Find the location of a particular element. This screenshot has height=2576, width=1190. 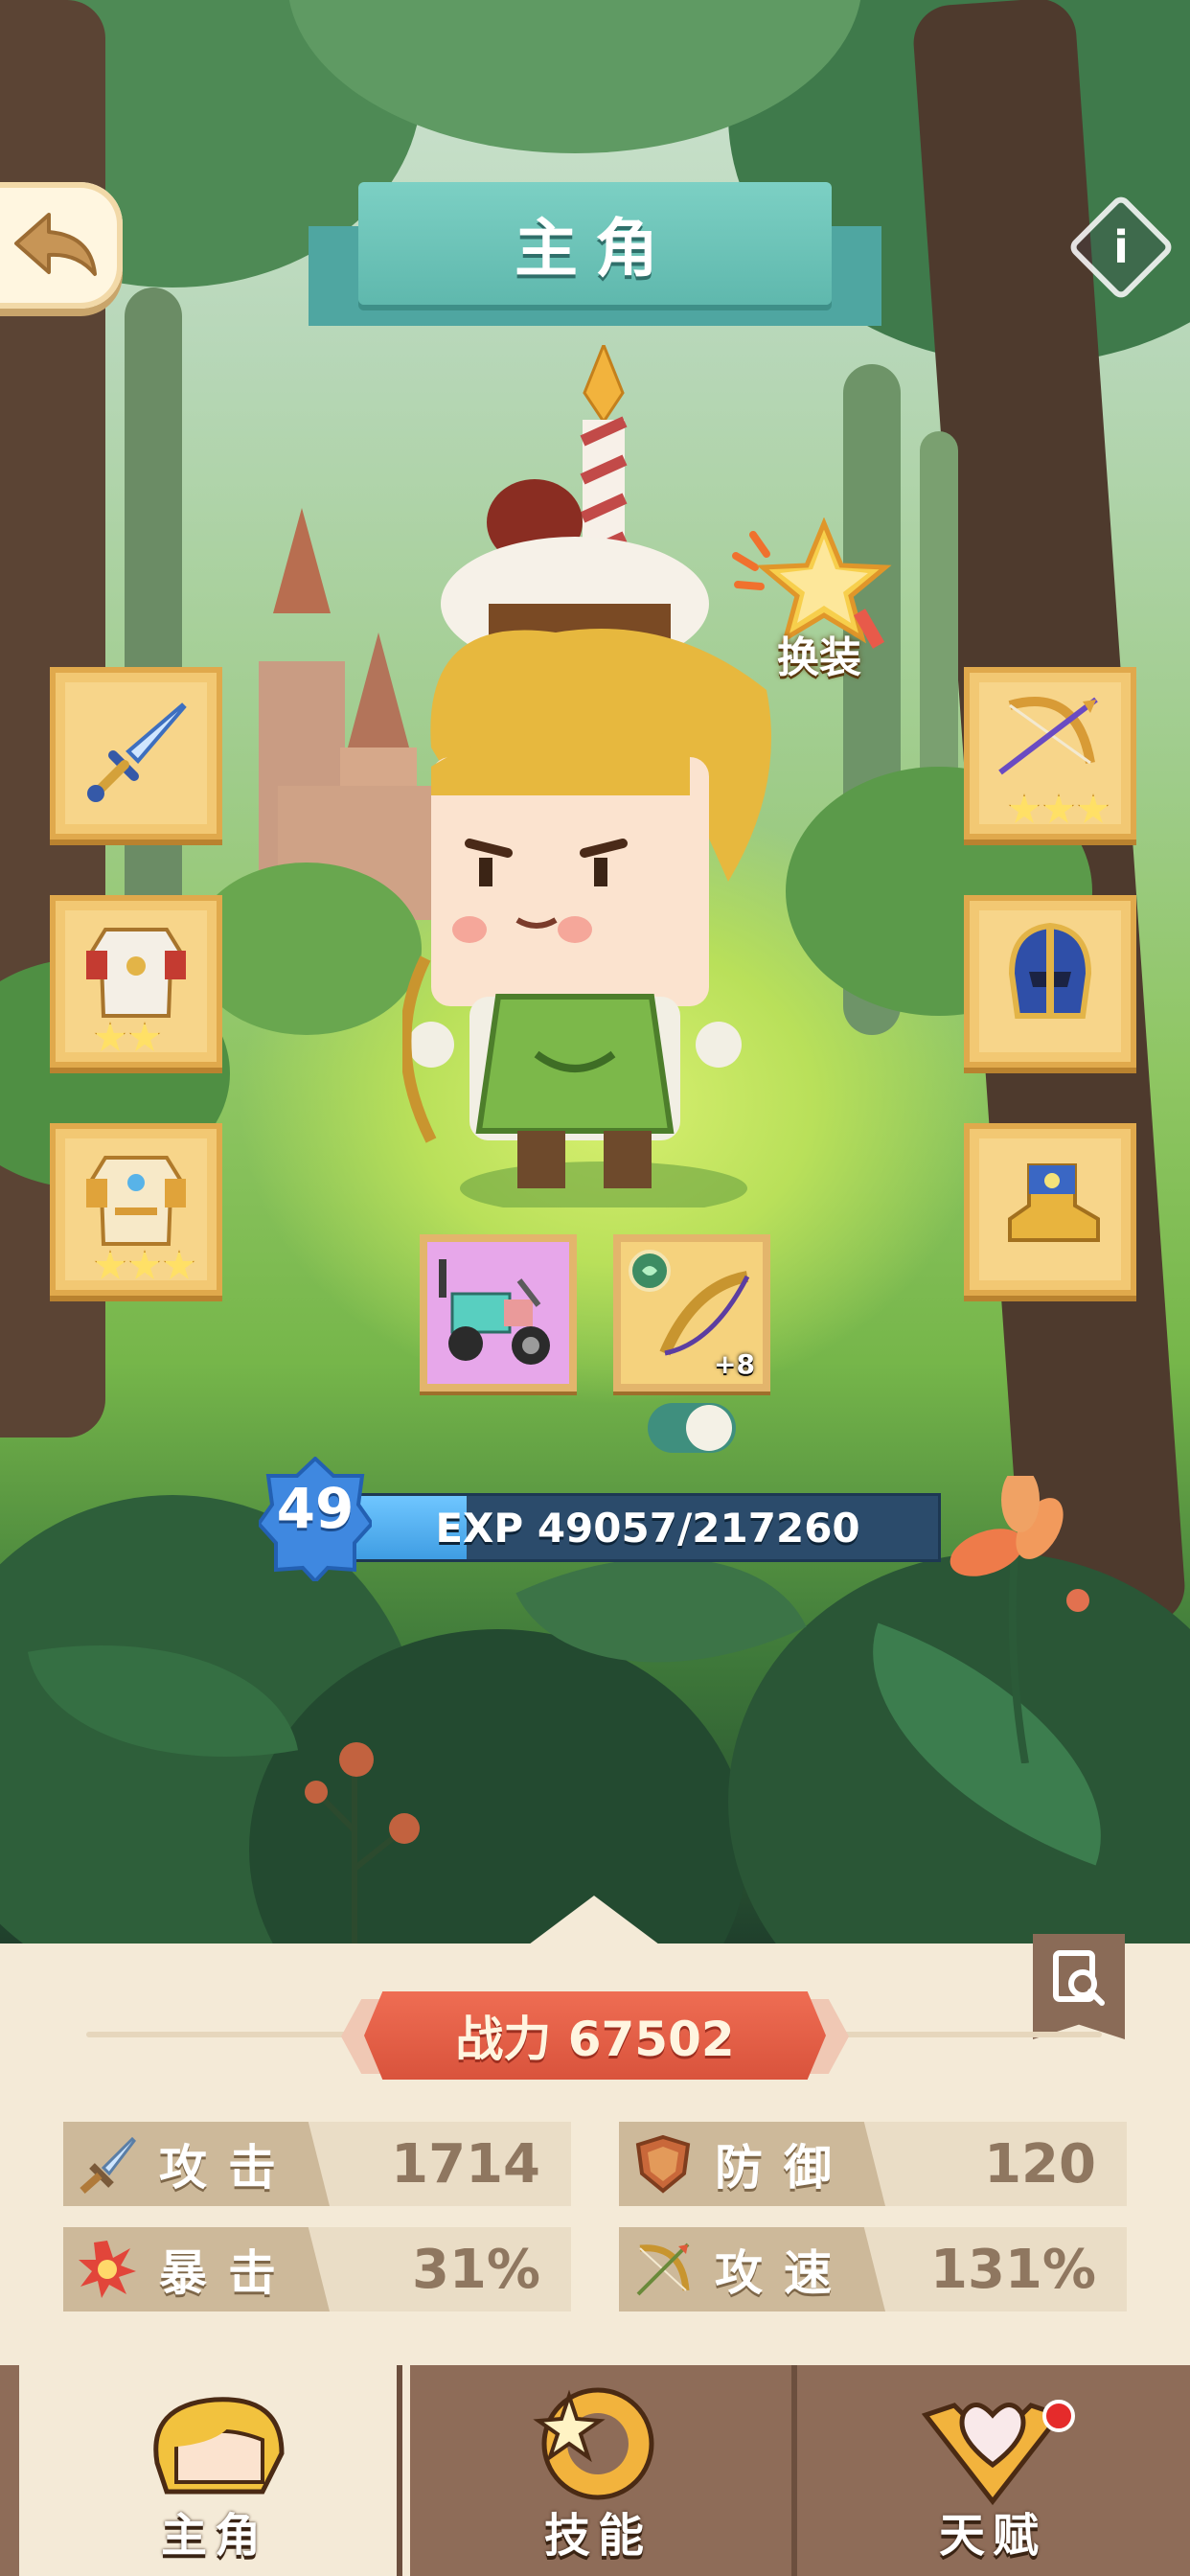

stat-label: 攻击 is located at coordinates (228, 2168).